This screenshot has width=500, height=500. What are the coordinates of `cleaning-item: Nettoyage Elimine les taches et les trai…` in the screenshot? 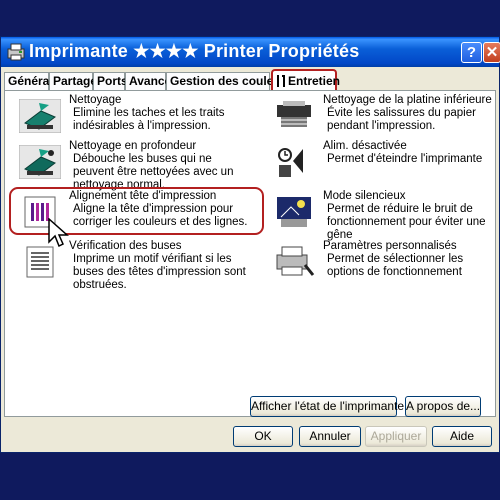 It's located at (131, 116).